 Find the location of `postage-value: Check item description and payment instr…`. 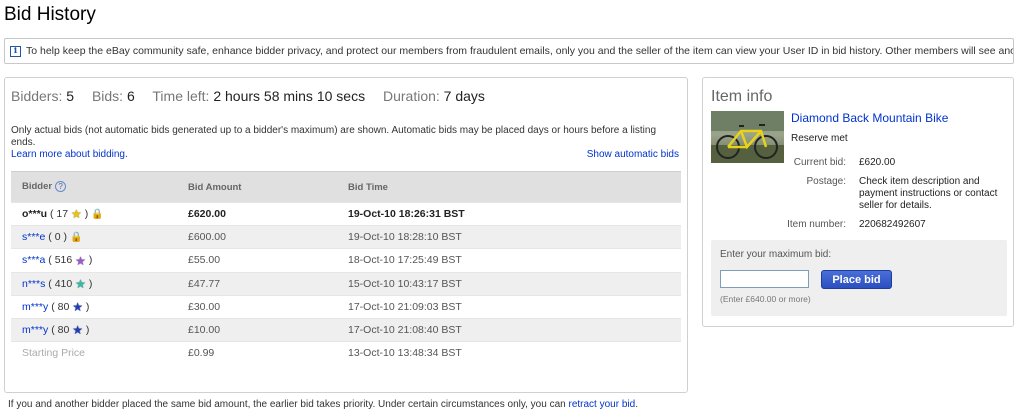

postage-value: Check item description and payment instr… is located at coordinates (928, 193).